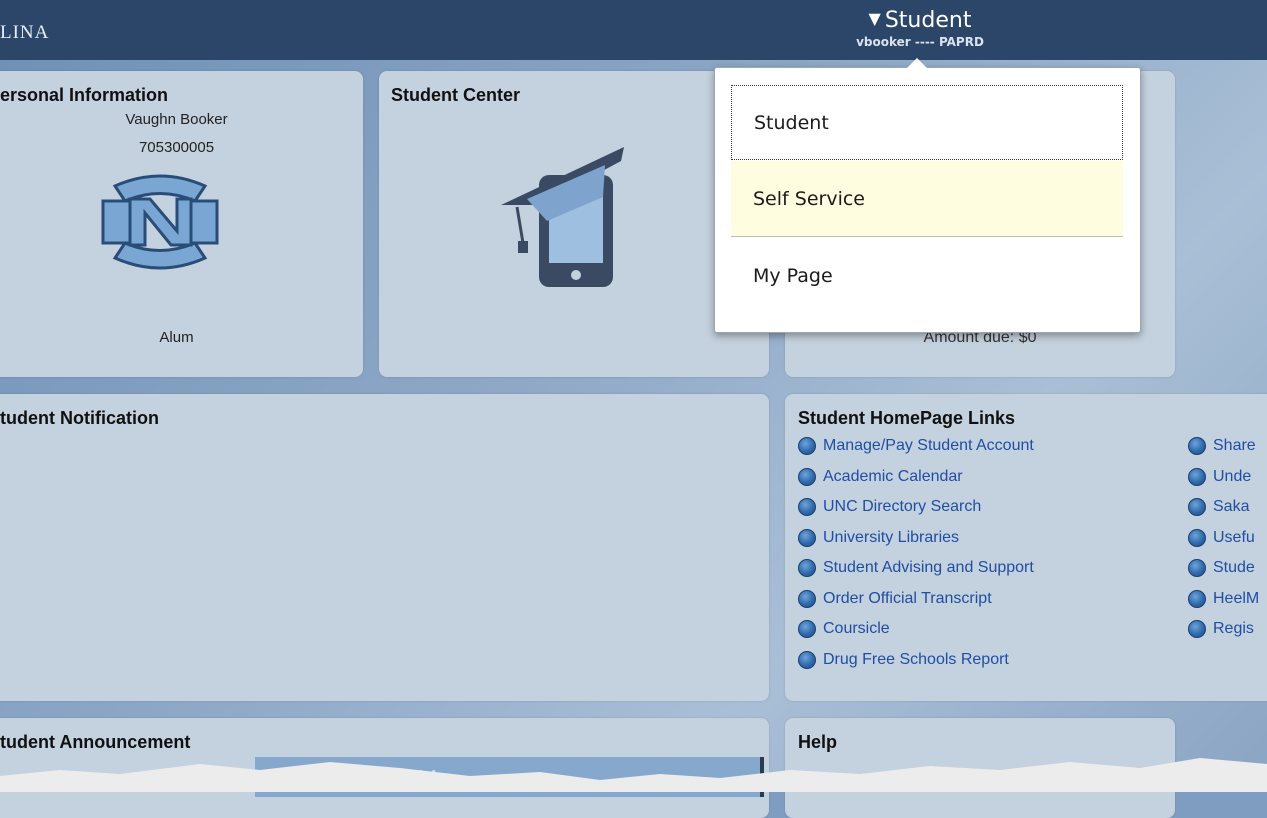  What do you see at coordinates (1232, 477) in the screenshot?
I see `link-label: Unde` at bounding box center [1232, 477].